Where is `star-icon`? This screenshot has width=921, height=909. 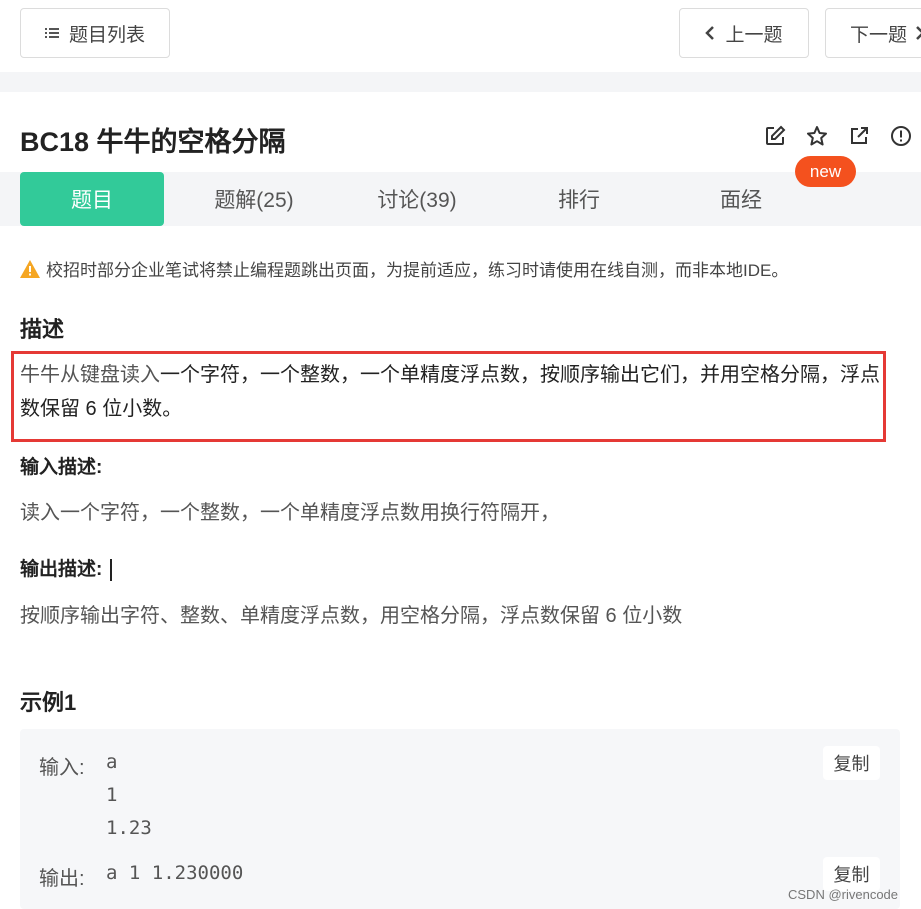
star-icon is located at coordinates (817, 136).